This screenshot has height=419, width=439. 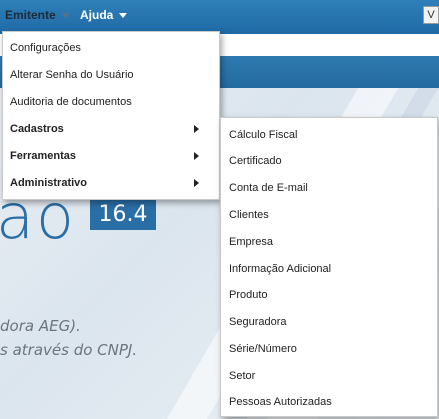 I want to click on menu-item-label: Ferramentas, so click(x=43, y=156).